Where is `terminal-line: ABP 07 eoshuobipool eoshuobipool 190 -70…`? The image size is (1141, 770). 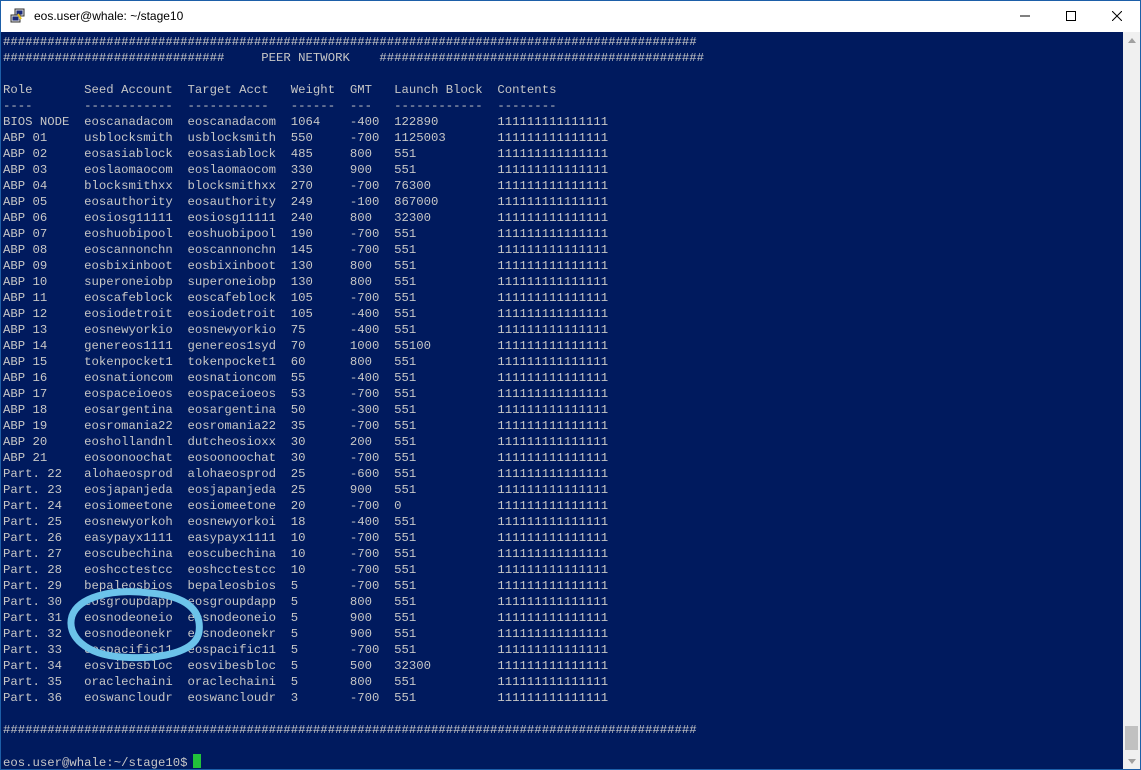
terminal-line: ABP 07 eoshuobipool eoshuobipool 190 -70… is located at coordinates (306, 234).